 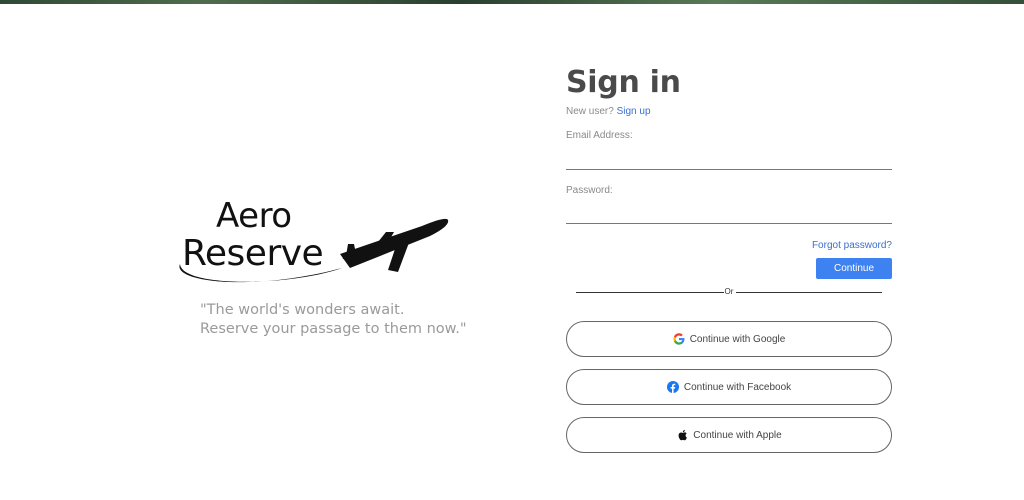 What do you see at coordinates (679, 339) in the screenshot?
I see `google-icon` at bounding box center [679, 339].